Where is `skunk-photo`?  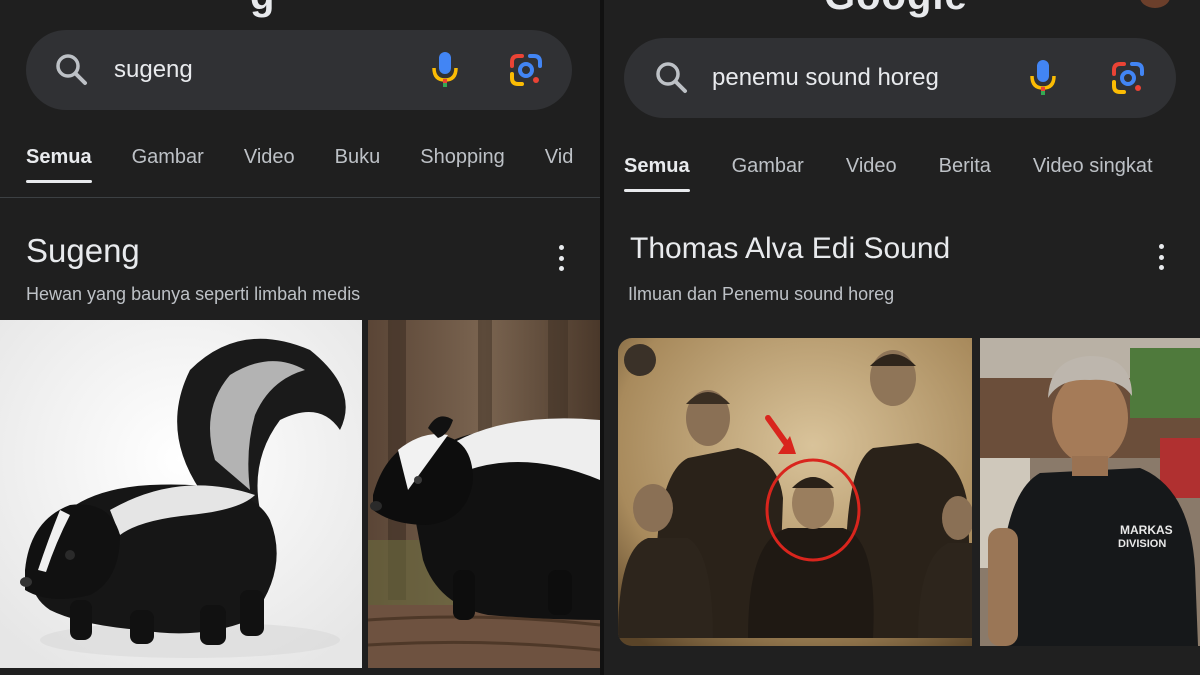
skunk-photo is located at coordinates (484, 494).